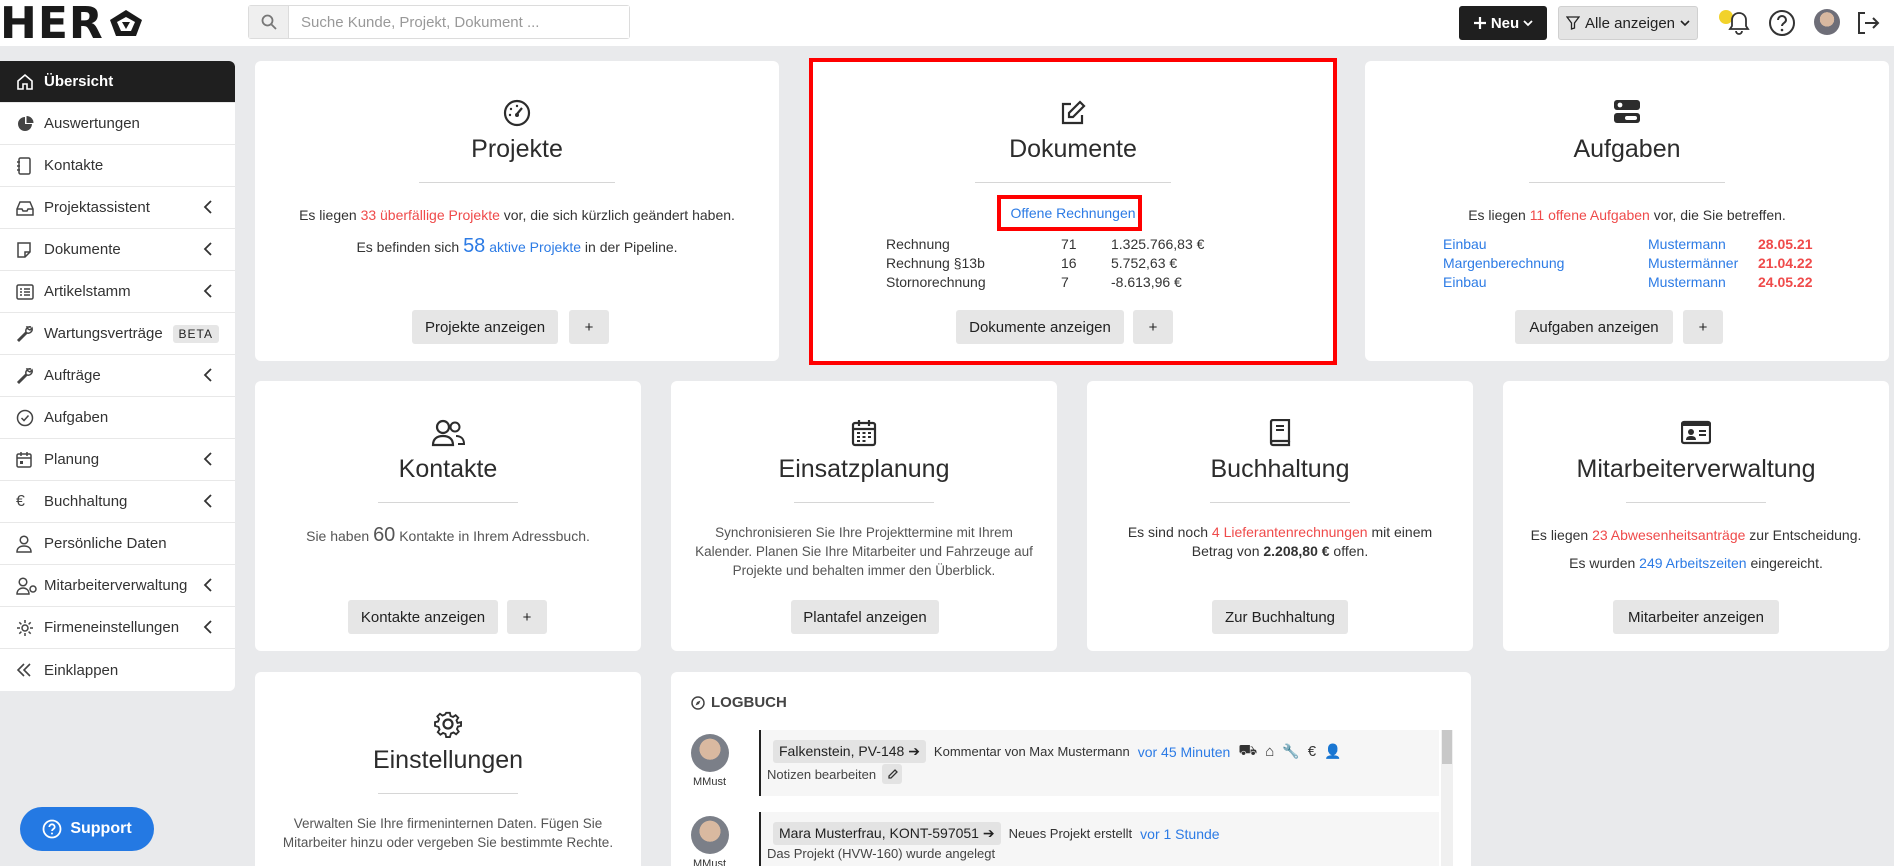  What do you see at coordinates (117, 292) in the screenshot?
I see `sidebar-item-artikelstamm: Artikelstamm` at bounding box center [117, 292].